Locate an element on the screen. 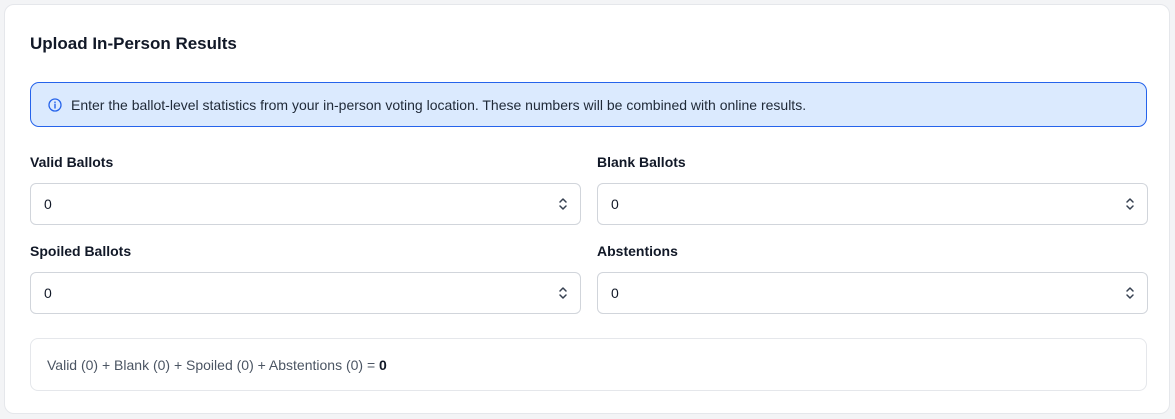 This screenshot has width=1175, height=419. abstentions-input: 0 is located at coordinates (872, 293).